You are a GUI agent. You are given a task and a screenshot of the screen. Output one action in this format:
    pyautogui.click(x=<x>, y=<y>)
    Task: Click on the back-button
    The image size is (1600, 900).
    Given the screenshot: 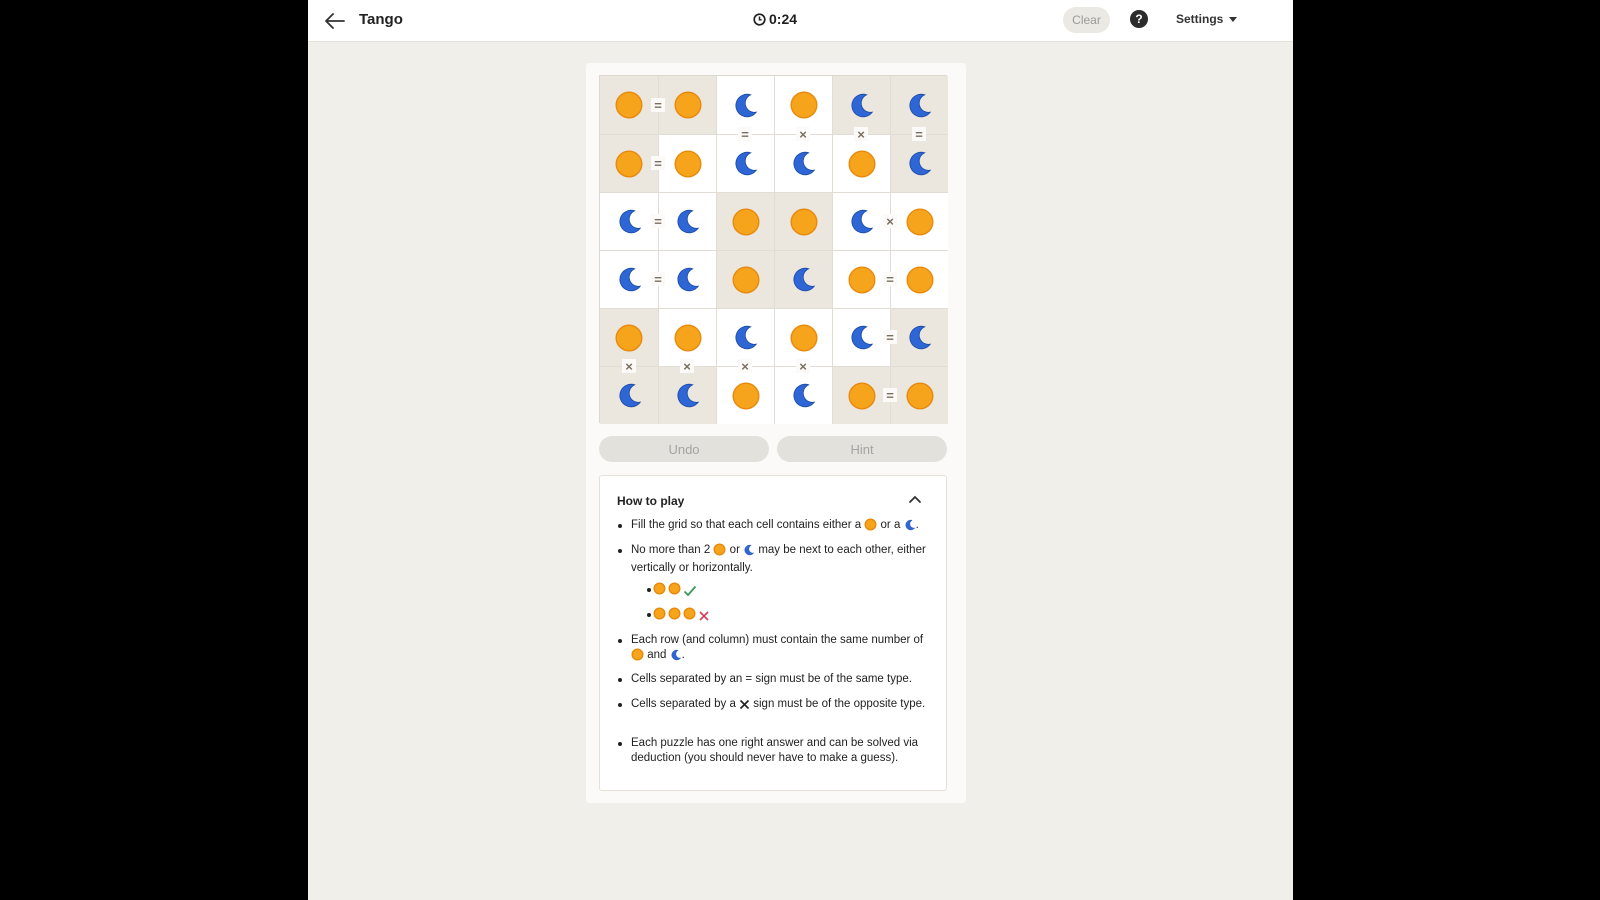 What is the action you would take?
    pyautogui.click(x=335, y=21)
    